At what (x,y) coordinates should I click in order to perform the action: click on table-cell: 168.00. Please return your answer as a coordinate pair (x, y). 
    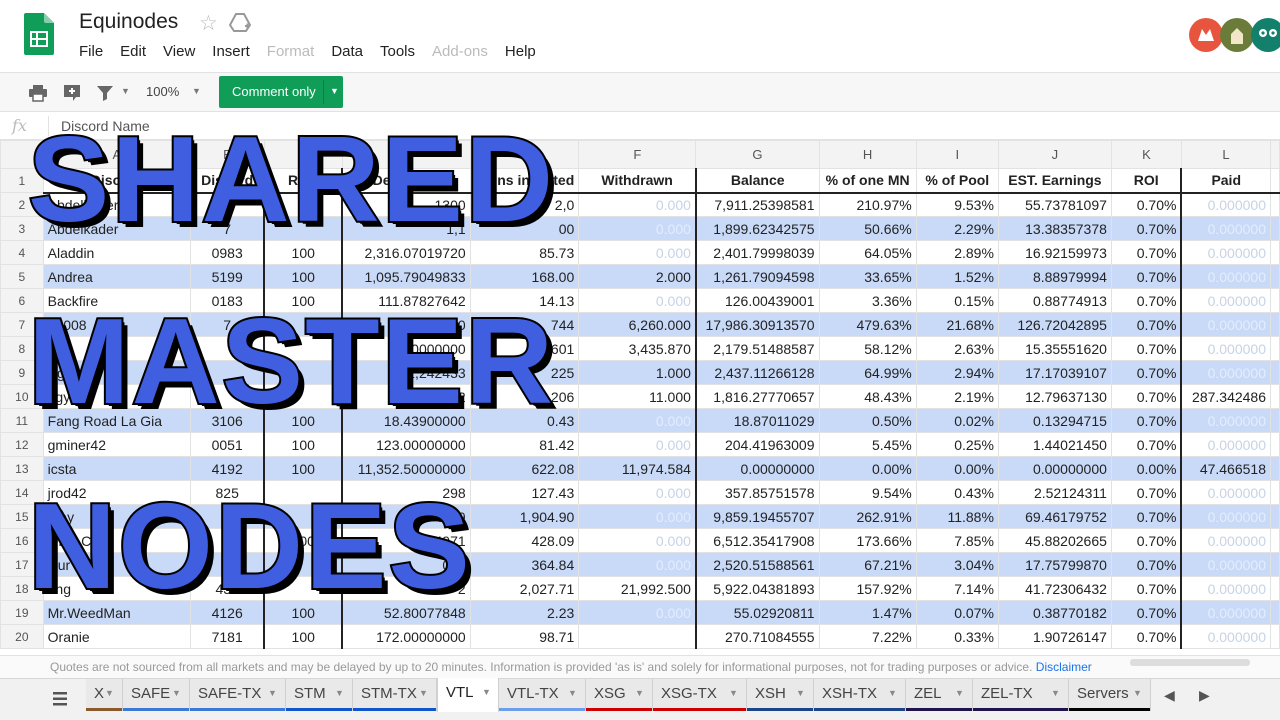
    Looking at the image, I should click on (524, 276).